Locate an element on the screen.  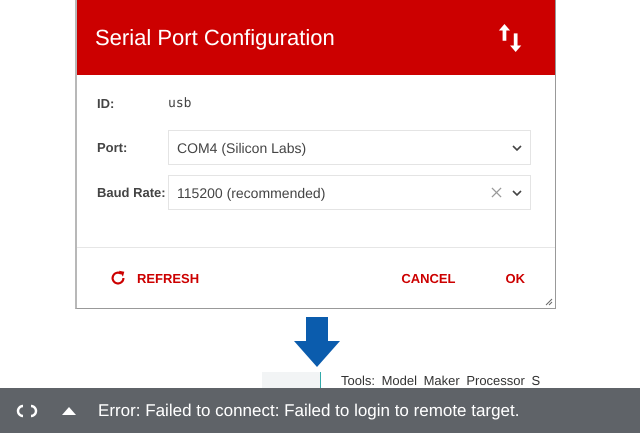
caret-up-icon is located at coordinates (69, 410).